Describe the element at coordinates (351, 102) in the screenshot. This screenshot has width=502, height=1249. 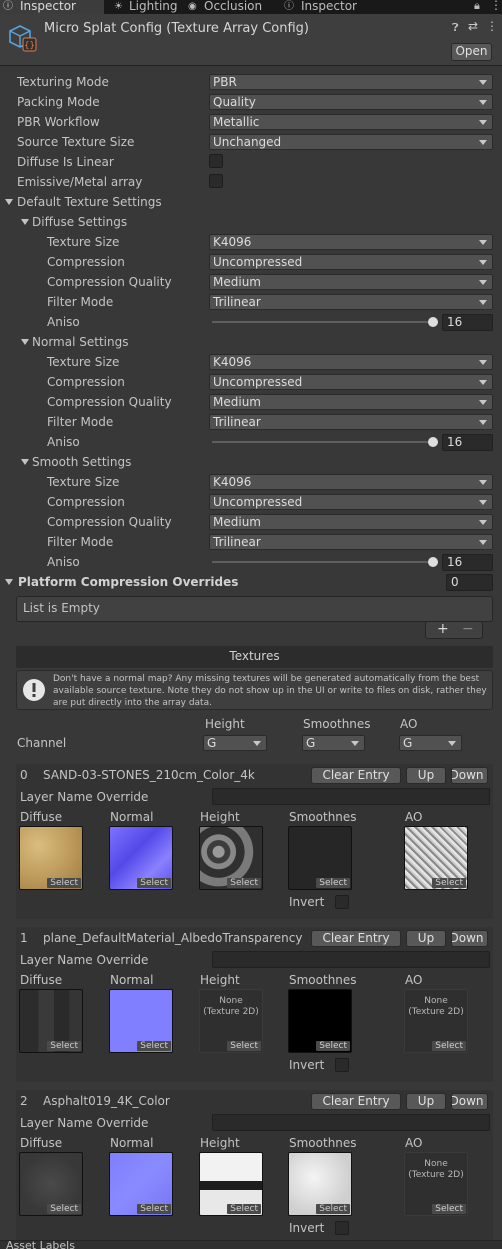
I see `packing-mode-dropdown: Quality` at that location.